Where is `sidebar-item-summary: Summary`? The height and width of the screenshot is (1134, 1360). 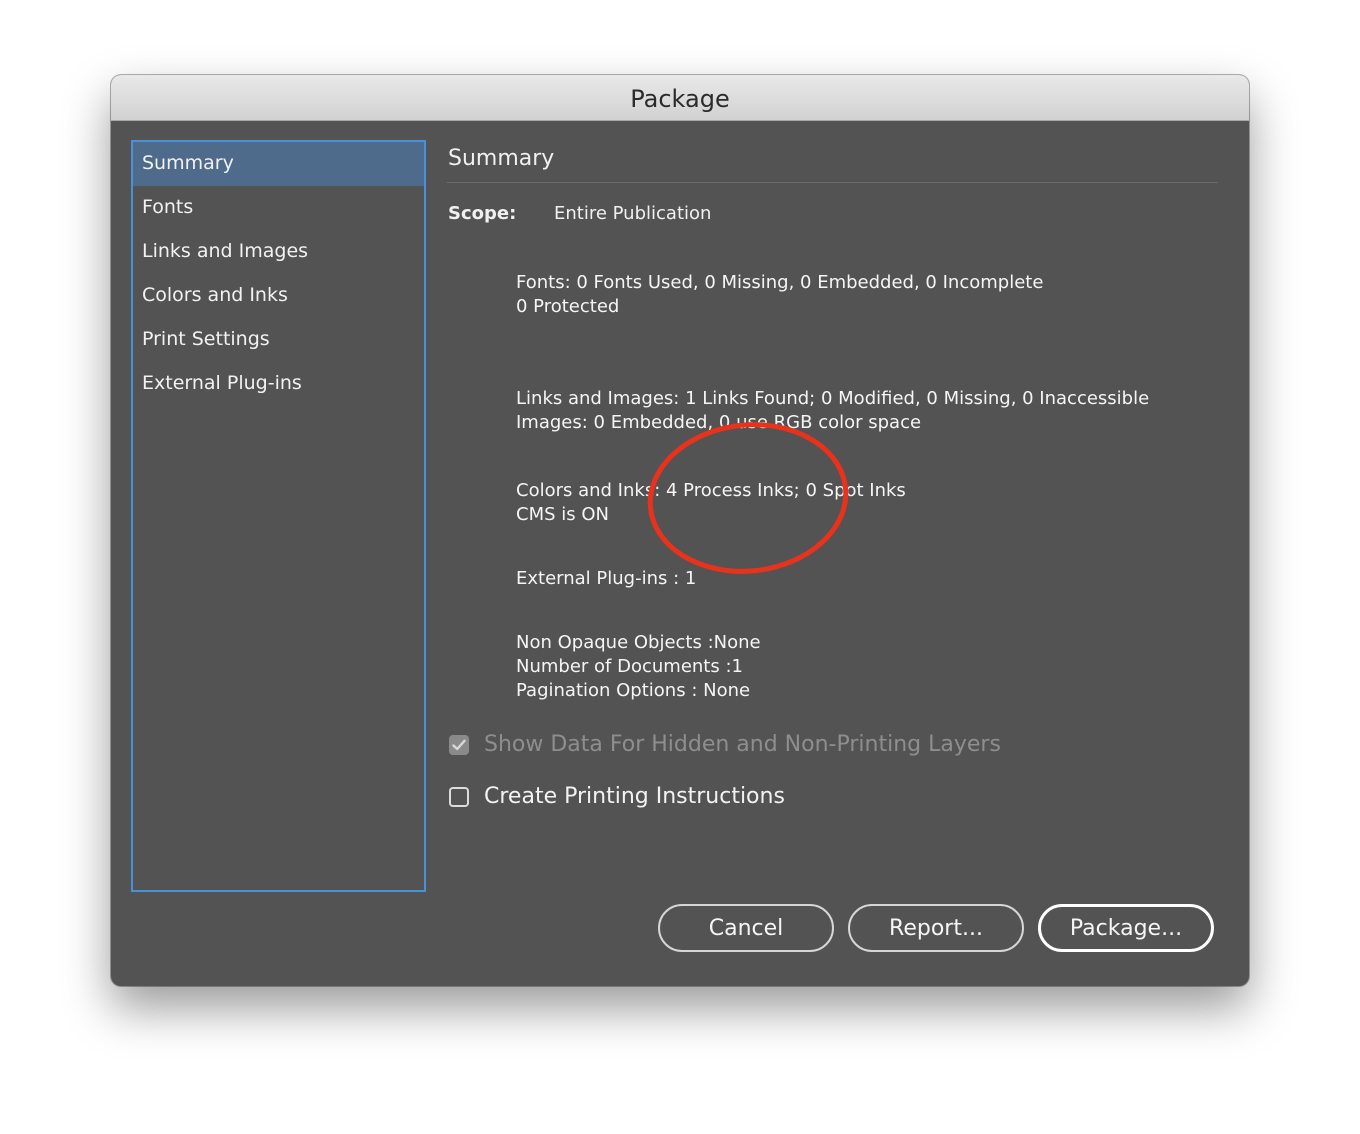 sidebar-item-summary: Summary is located at coordinates (278, 164).